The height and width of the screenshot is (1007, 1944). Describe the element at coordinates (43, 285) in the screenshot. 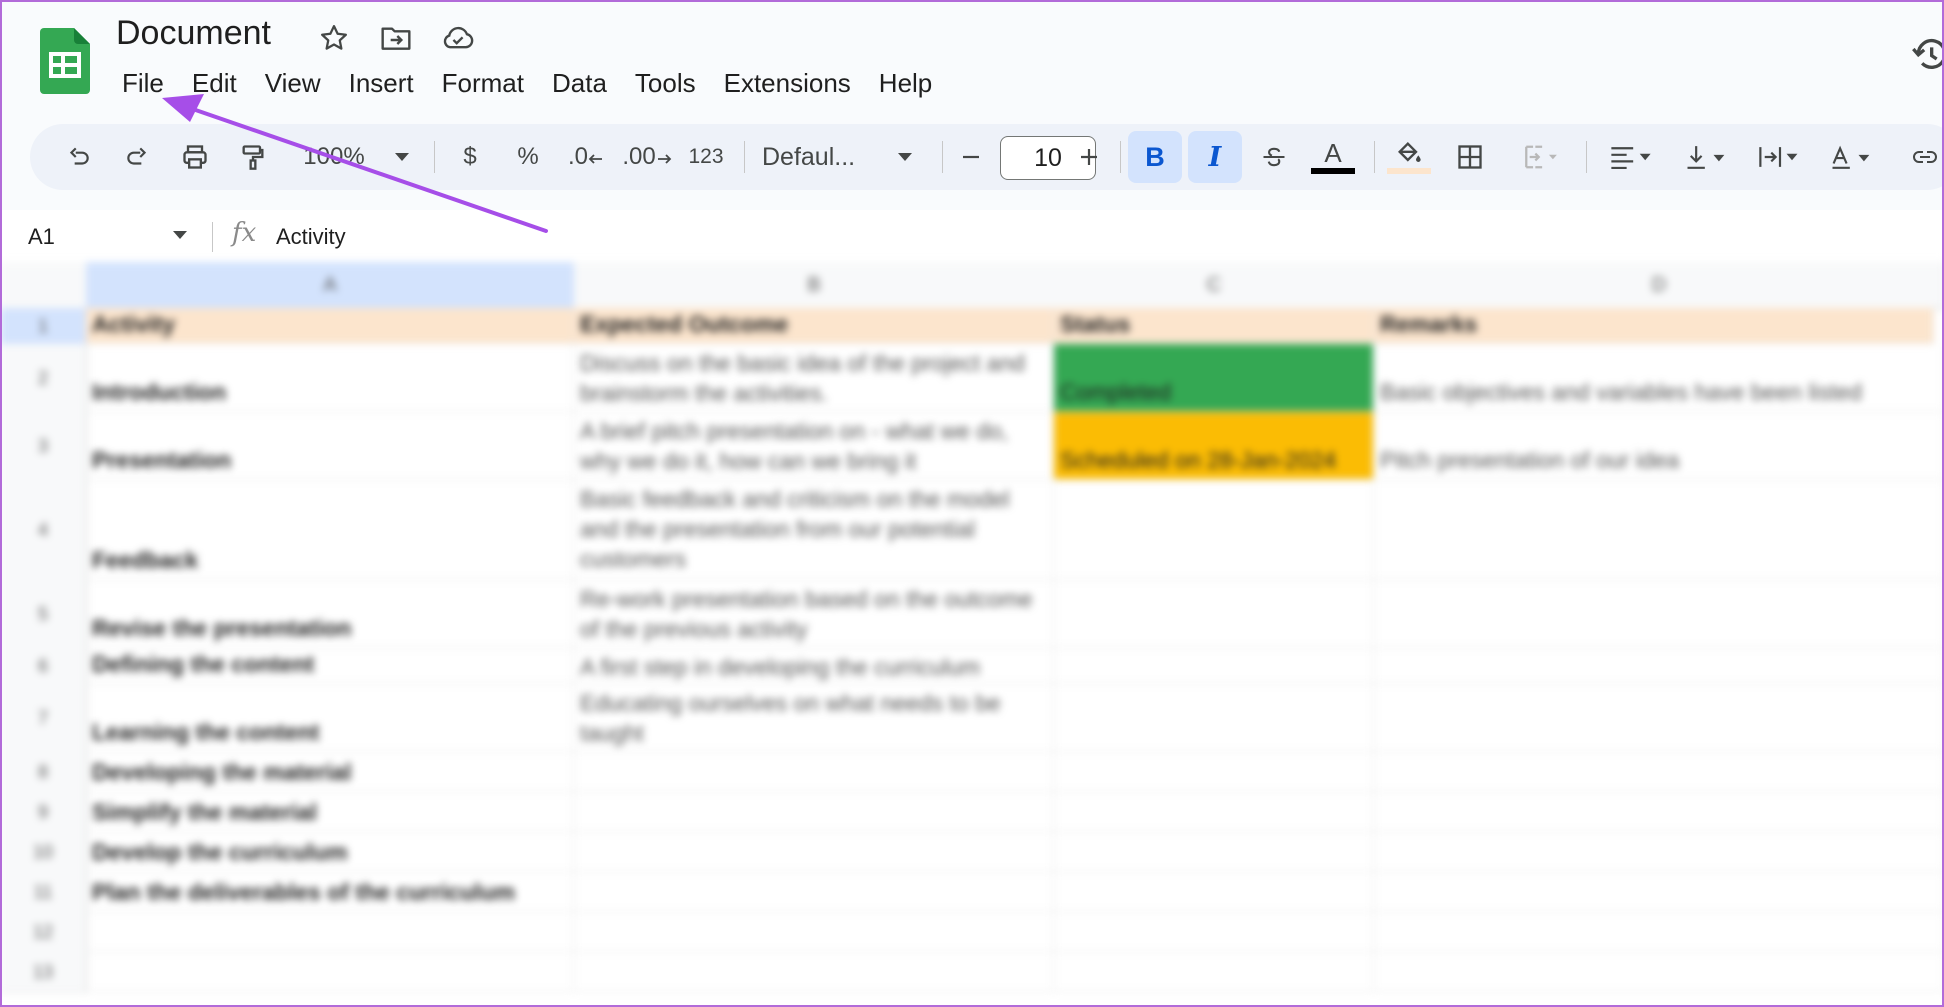

I see `select-all-corner` at that location.